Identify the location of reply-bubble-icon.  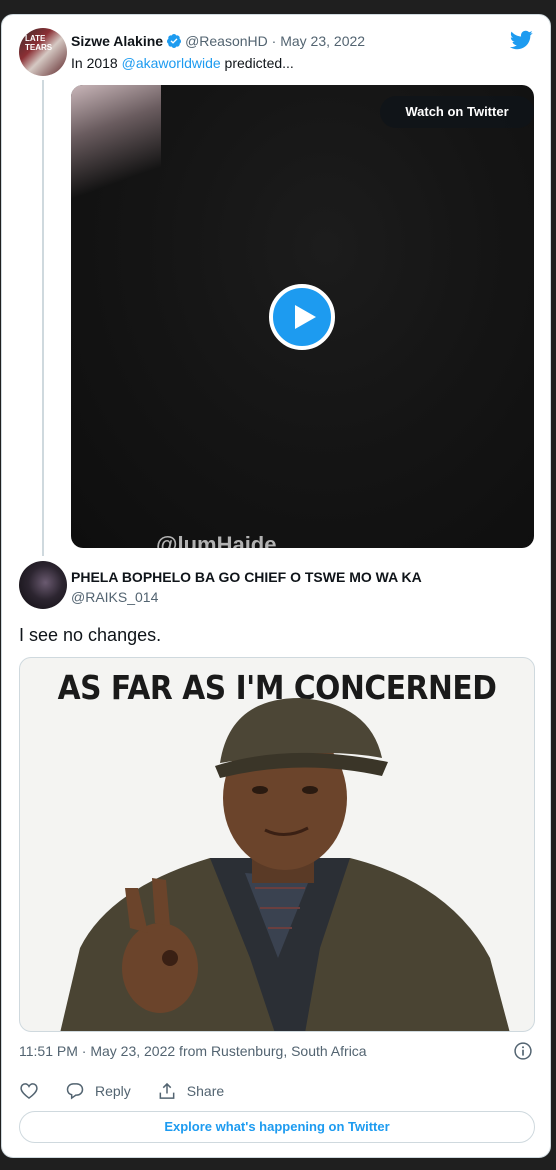
(75, 1091).